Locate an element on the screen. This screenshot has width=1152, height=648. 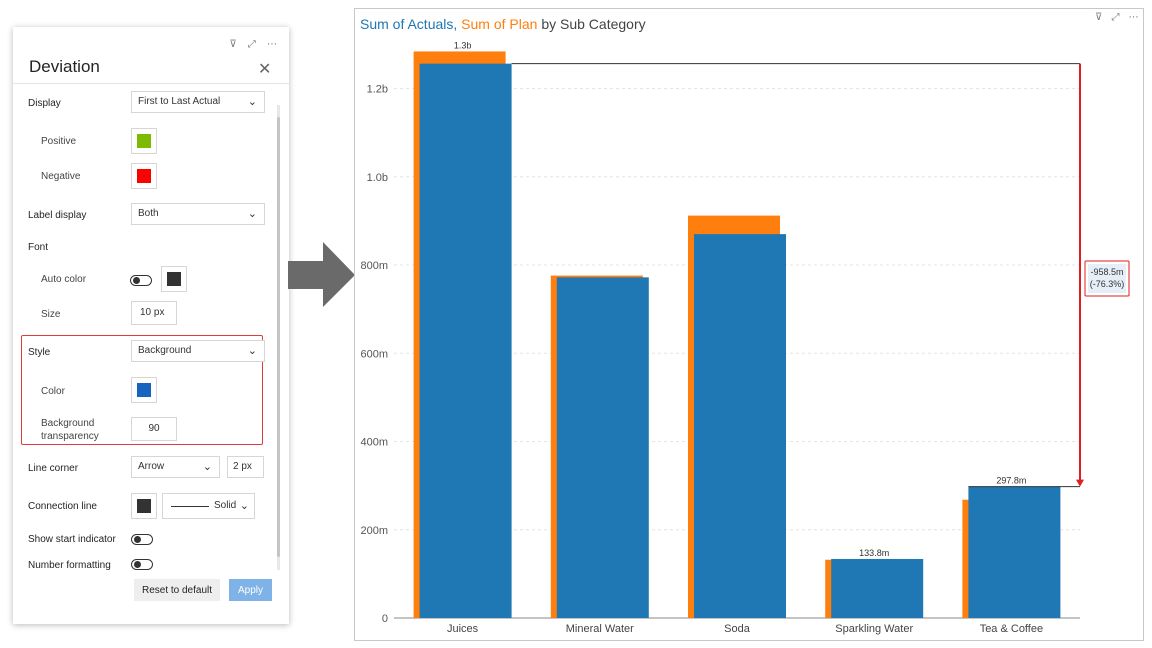
line-corner-label: Line corner is located at coordinates (53, 468).